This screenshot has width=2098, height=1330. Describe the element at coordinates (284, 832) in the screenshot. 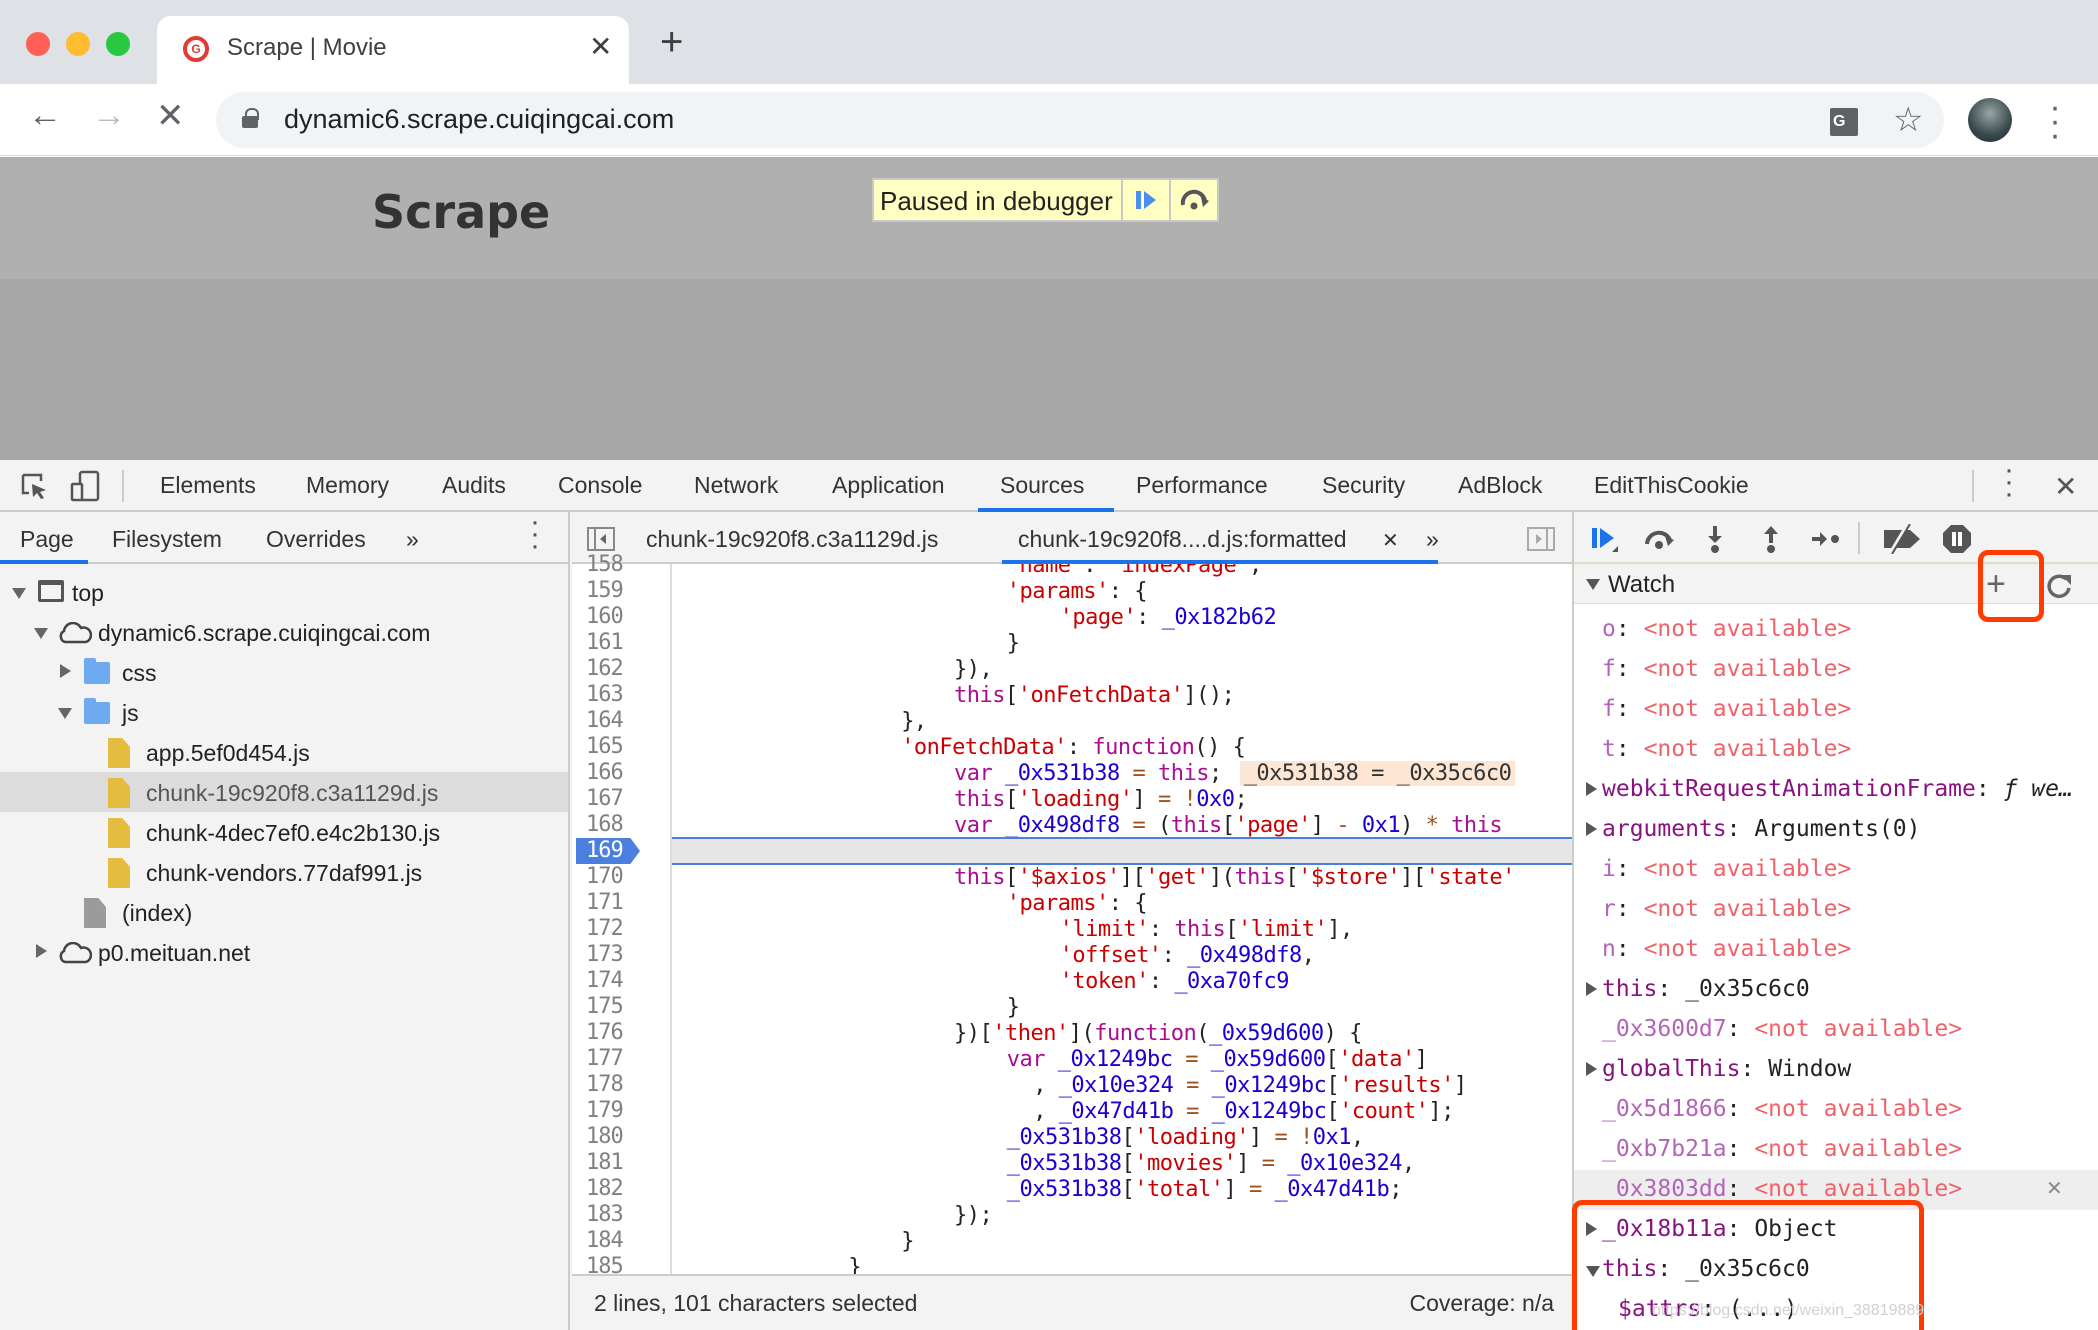

I see `tree-item: chunk-4dec7ef0.e4c2b130.js` at that location.